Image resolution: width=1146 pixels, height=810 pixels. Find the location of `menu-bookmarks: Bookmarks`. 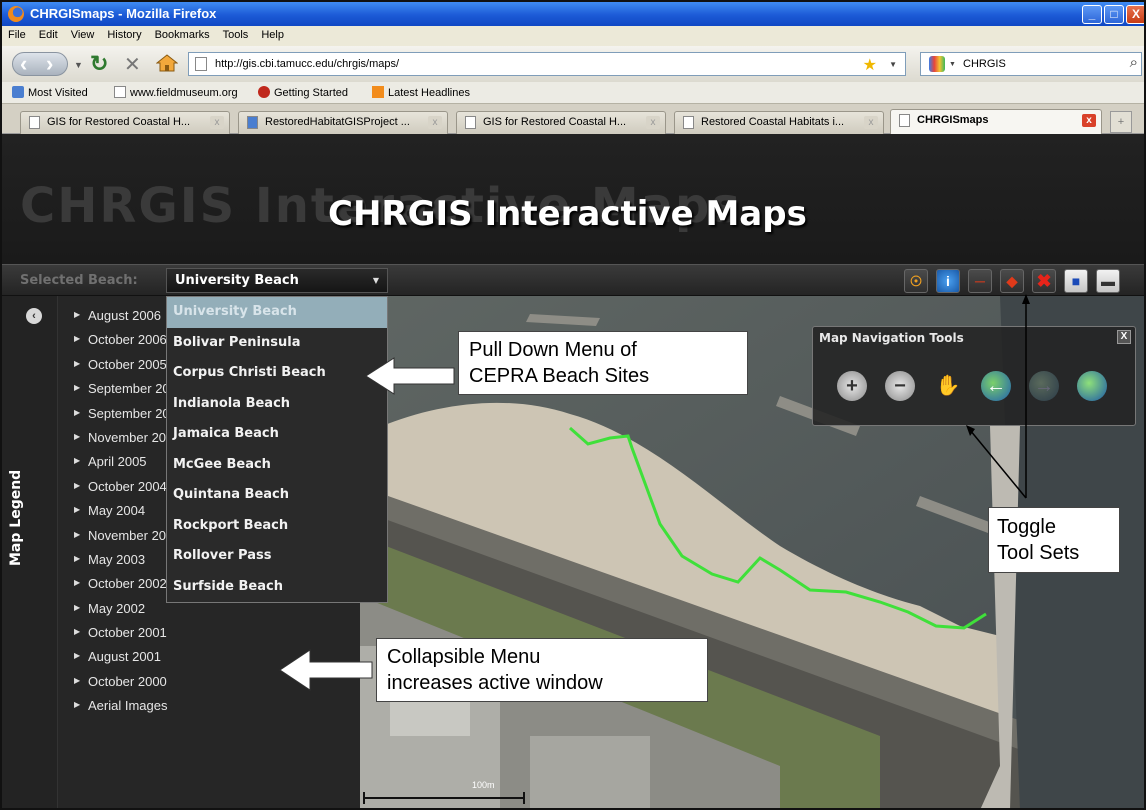

menu-bookmarks: Bookmarks is located at coordinates (183, 33).